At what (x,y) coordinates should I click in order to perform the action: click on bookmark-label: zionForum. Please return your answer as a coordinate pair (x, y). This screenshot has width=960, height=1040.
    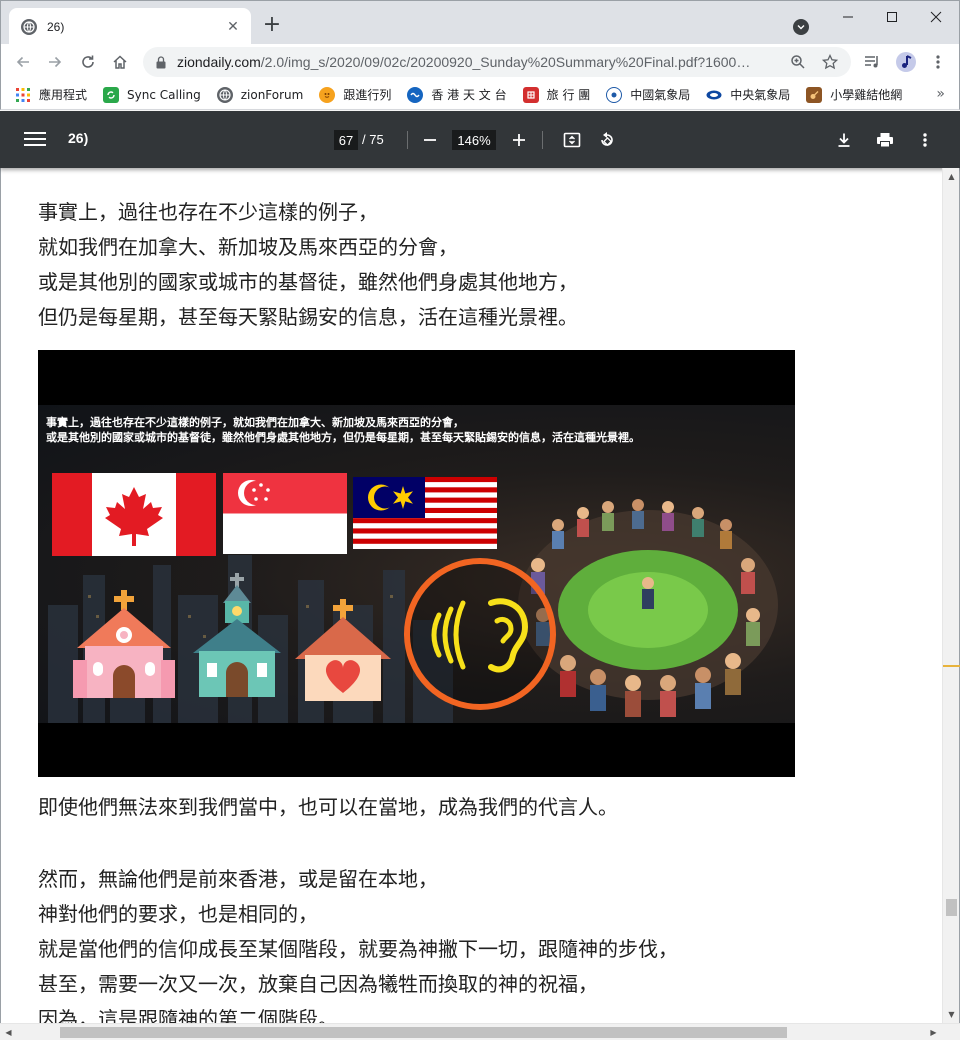
    Looking at the image, I should click on (272, 94).